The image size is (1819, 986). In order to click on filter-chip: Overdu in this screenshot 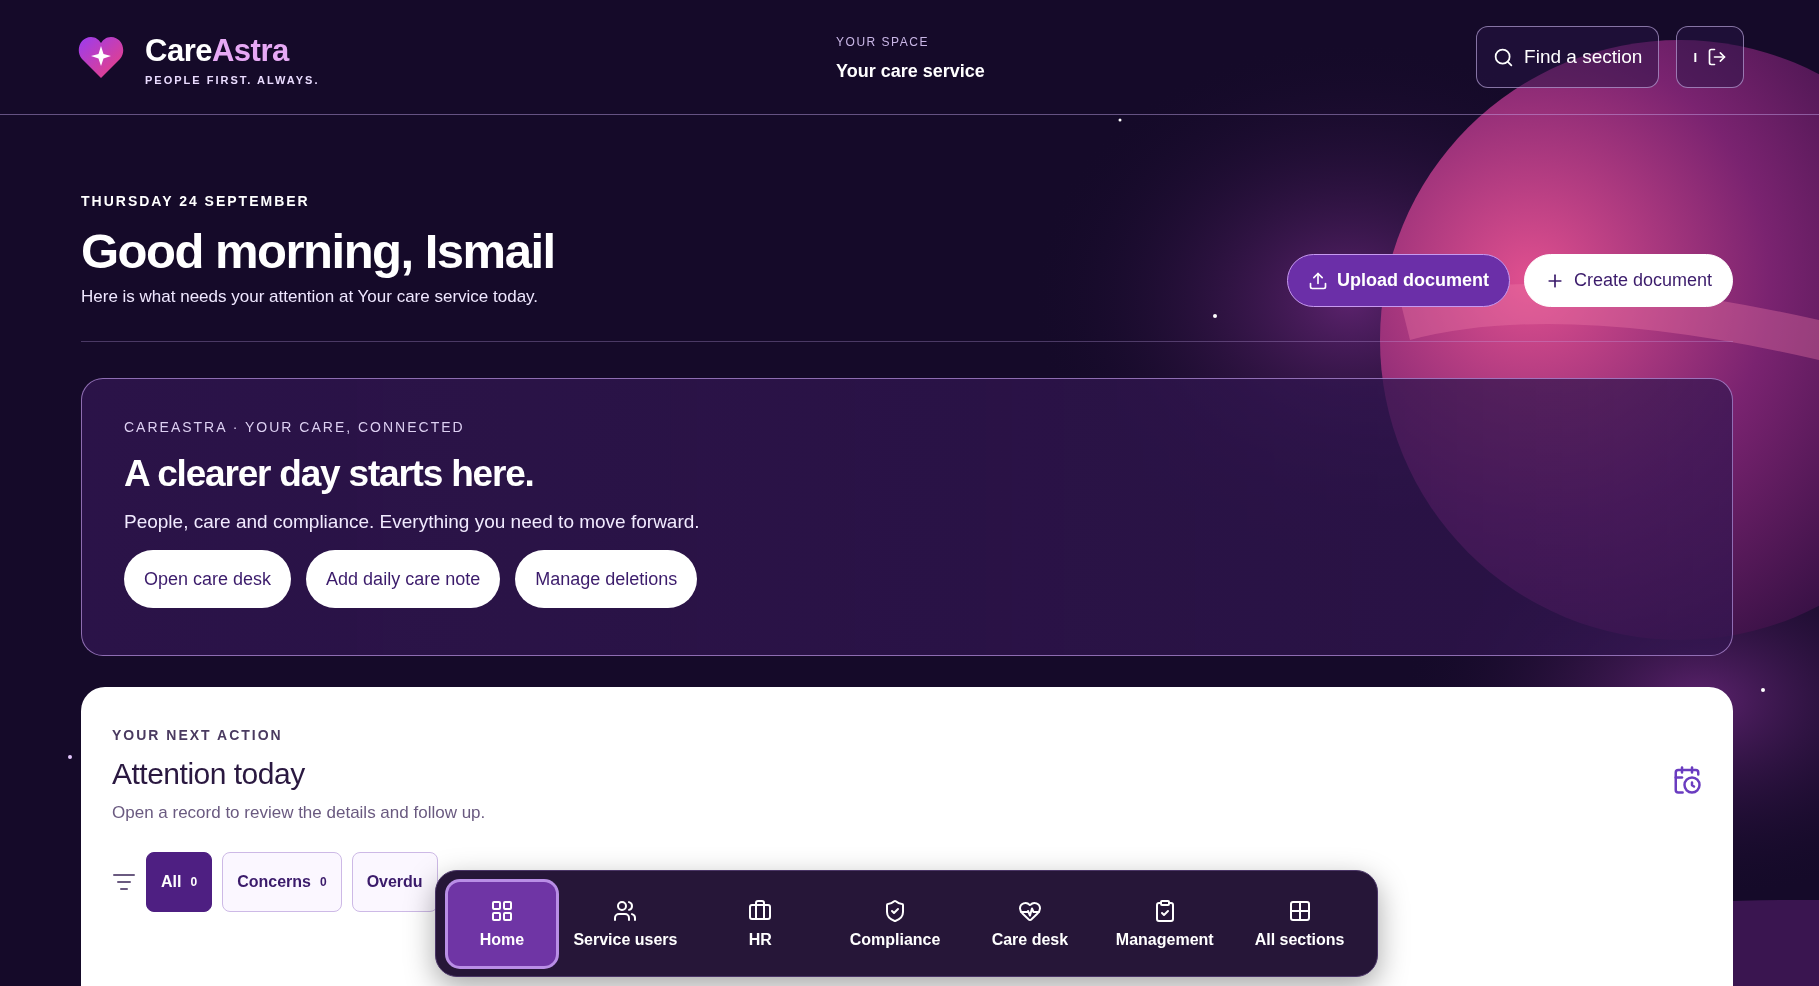, I will do `click(394, 882)`.